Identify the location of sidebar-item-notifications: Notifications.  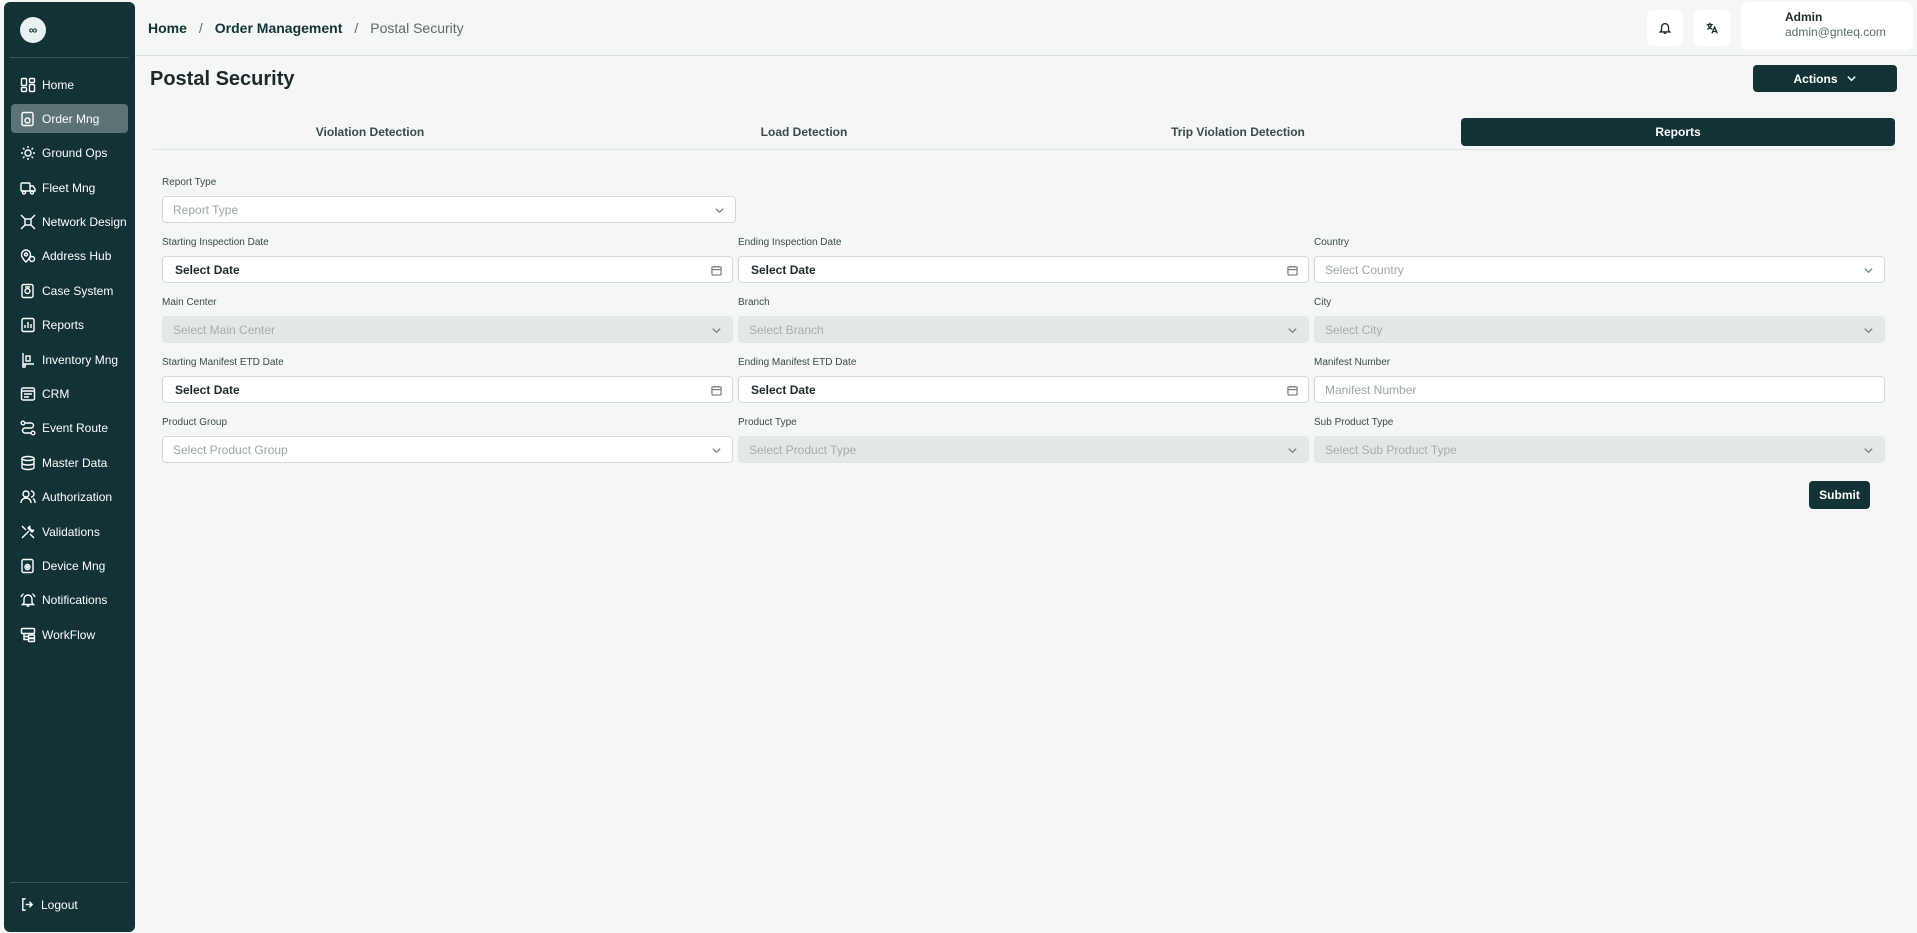
(69, 600).